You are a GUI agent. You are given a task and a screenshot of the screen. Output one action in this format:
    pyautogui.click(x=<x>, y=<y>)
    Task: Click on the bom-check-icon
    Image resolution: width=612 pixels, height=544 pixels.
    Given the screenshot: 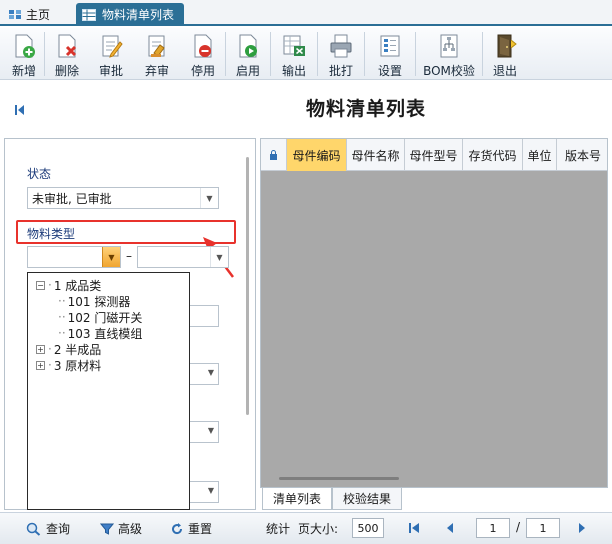 What is the action you would take?
    pyautogui.click(x=449, y=46)
    